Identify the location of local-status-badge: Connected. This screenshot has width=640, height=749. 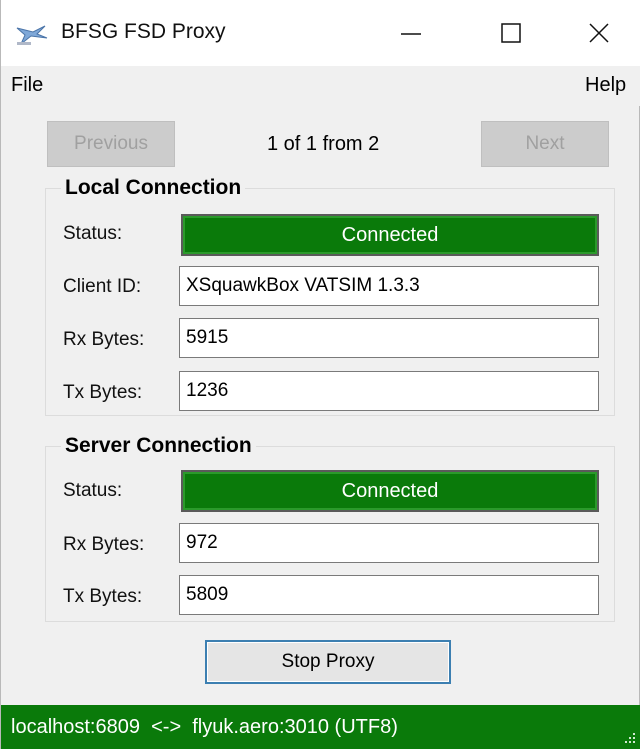
(390, 235).